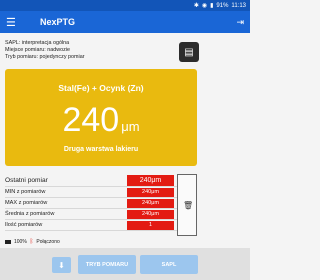 The width and height of the screenshot is (320, 280). Describe the element at coordinates (26, 180) in the screenshot. I see `stats-label: Ostatni pomiar` at that location.